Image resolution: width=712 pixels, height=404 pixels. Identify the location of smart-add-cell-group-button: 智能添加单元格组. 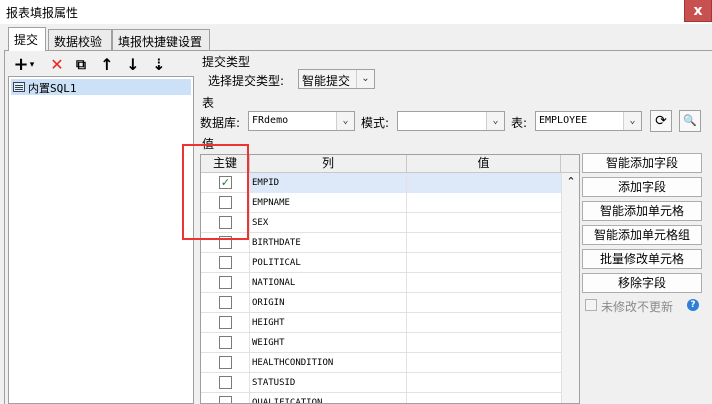
(642, 235).